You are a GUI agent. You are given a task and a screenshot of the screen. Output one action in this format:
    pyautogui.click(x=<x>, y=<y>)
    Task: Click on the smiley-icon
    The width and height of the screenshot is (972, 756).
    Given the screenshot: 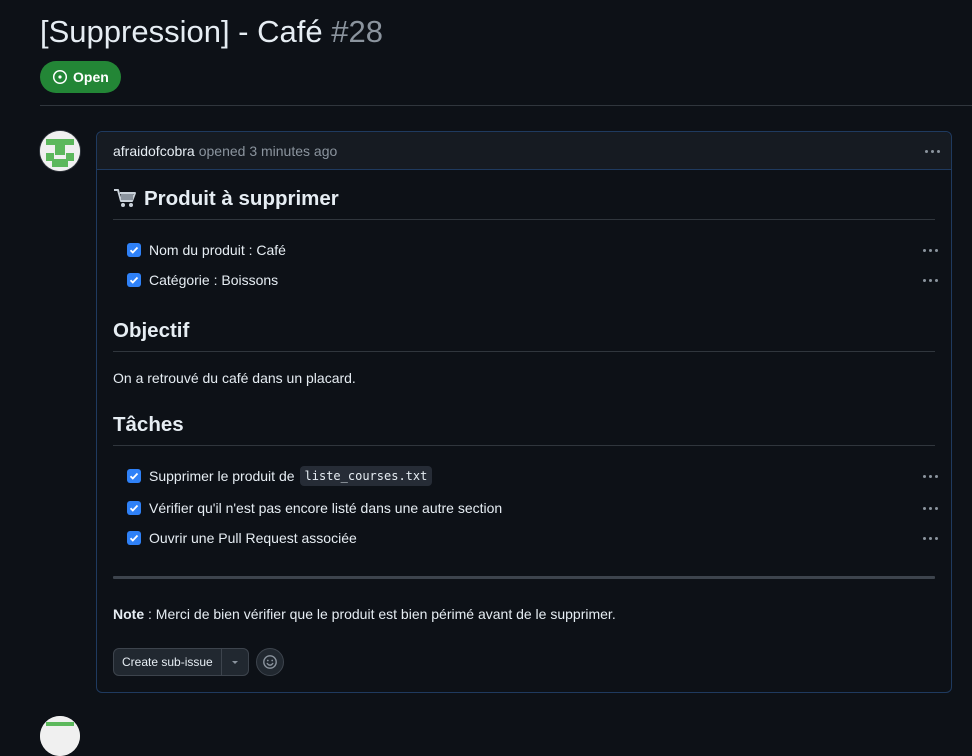 What is the action you would take?
    pyautogui.click(x=270, y=662)
    